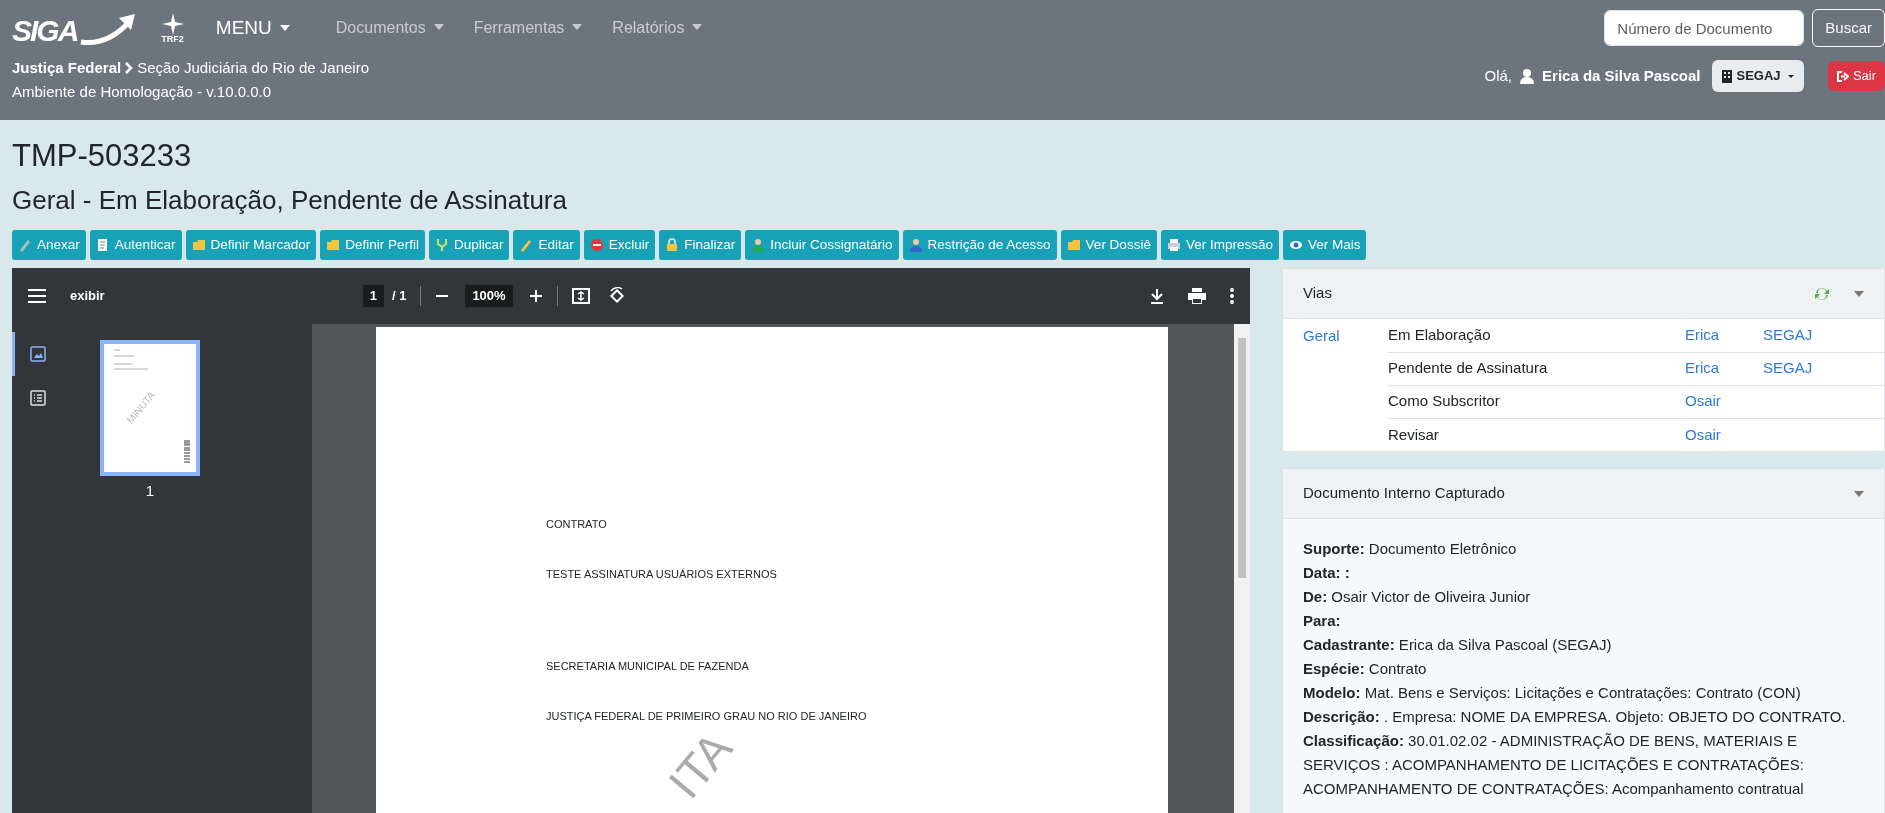 Image resolution: width=1885 pixels, height=813 pixels. Describe the element at coordinates (1621, 76) in the screenshot. I see `user-name: Erica da Silva Pascoal` at that location.